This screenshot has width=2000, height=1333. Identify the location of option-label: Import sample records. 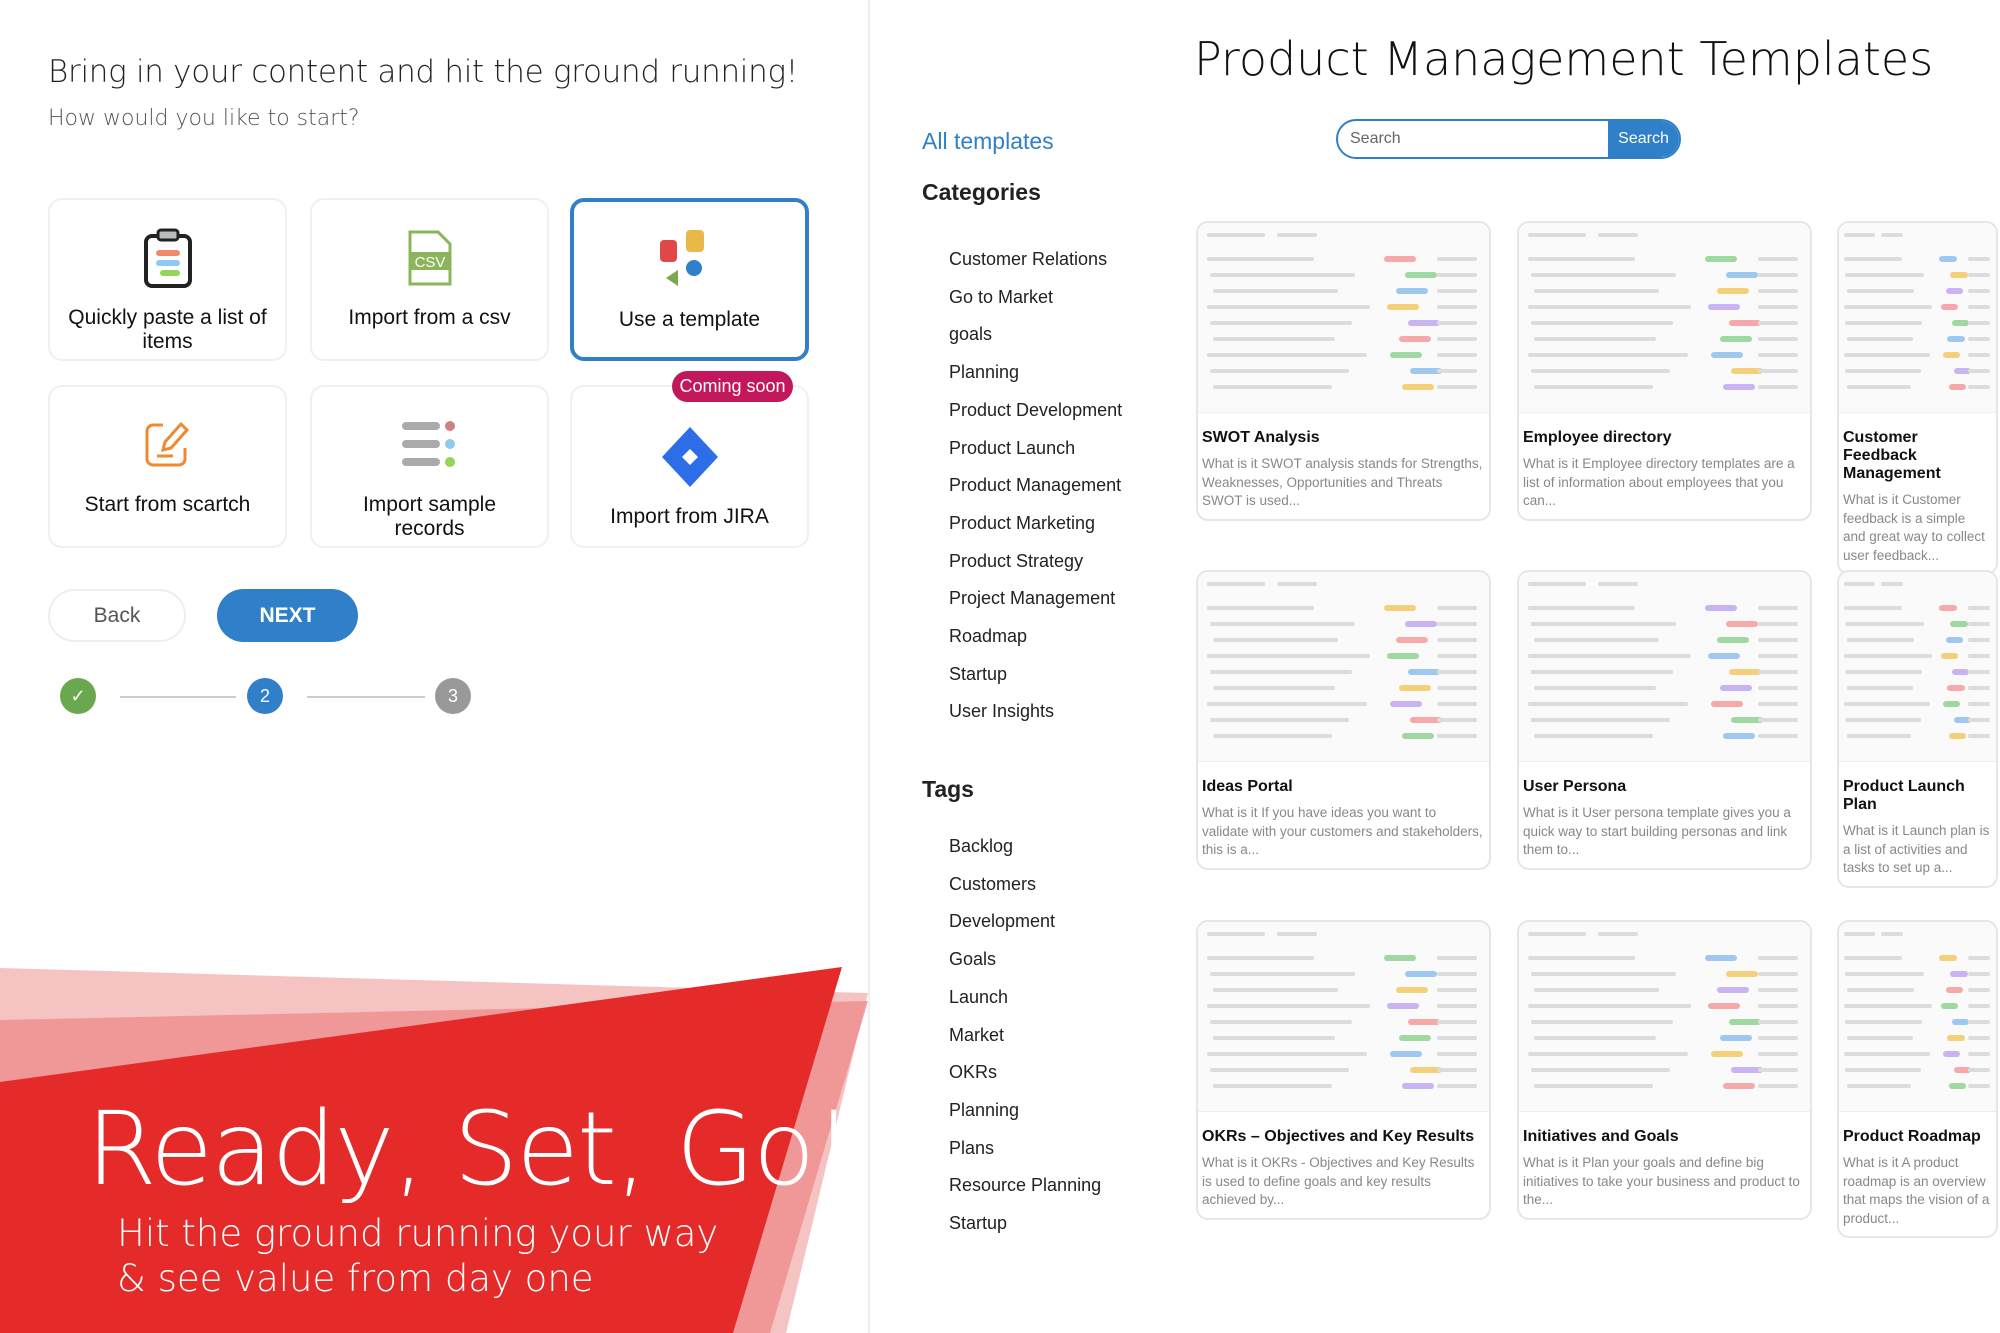
(429, 516).